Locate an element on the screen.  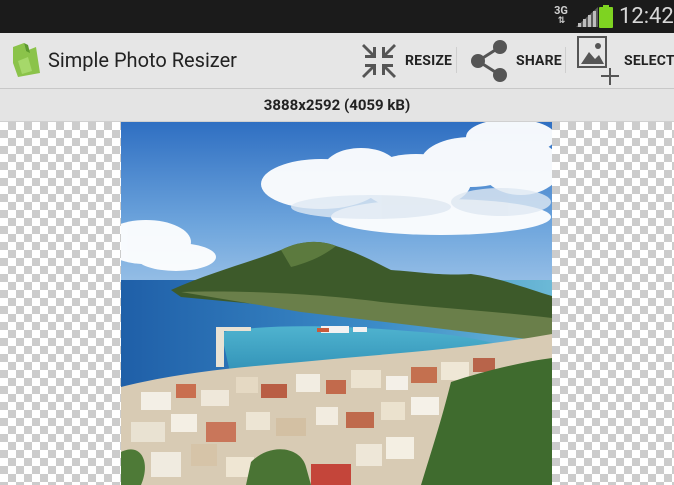
image-info-bar: 3888x2592 (4059 kB) is located at coordinates (337, 105).